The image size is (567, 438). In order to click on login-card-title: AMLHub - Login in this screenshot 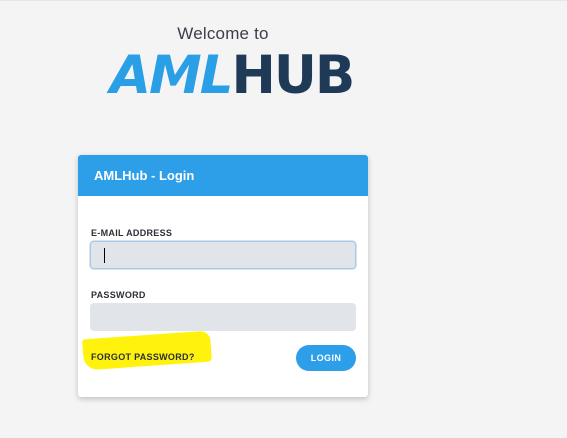, I will do `click(223, 175)`.